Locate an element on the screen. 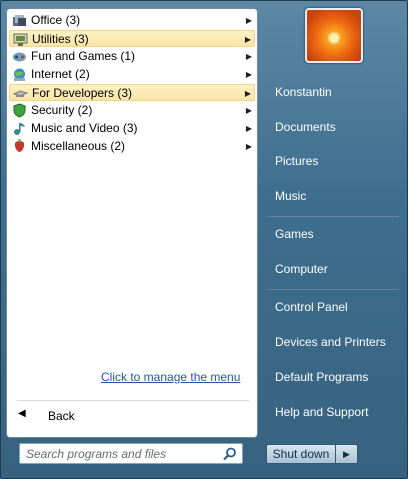 The height and width of the screenshot is (479, 408). search-box is located at coordinates (131, 453).